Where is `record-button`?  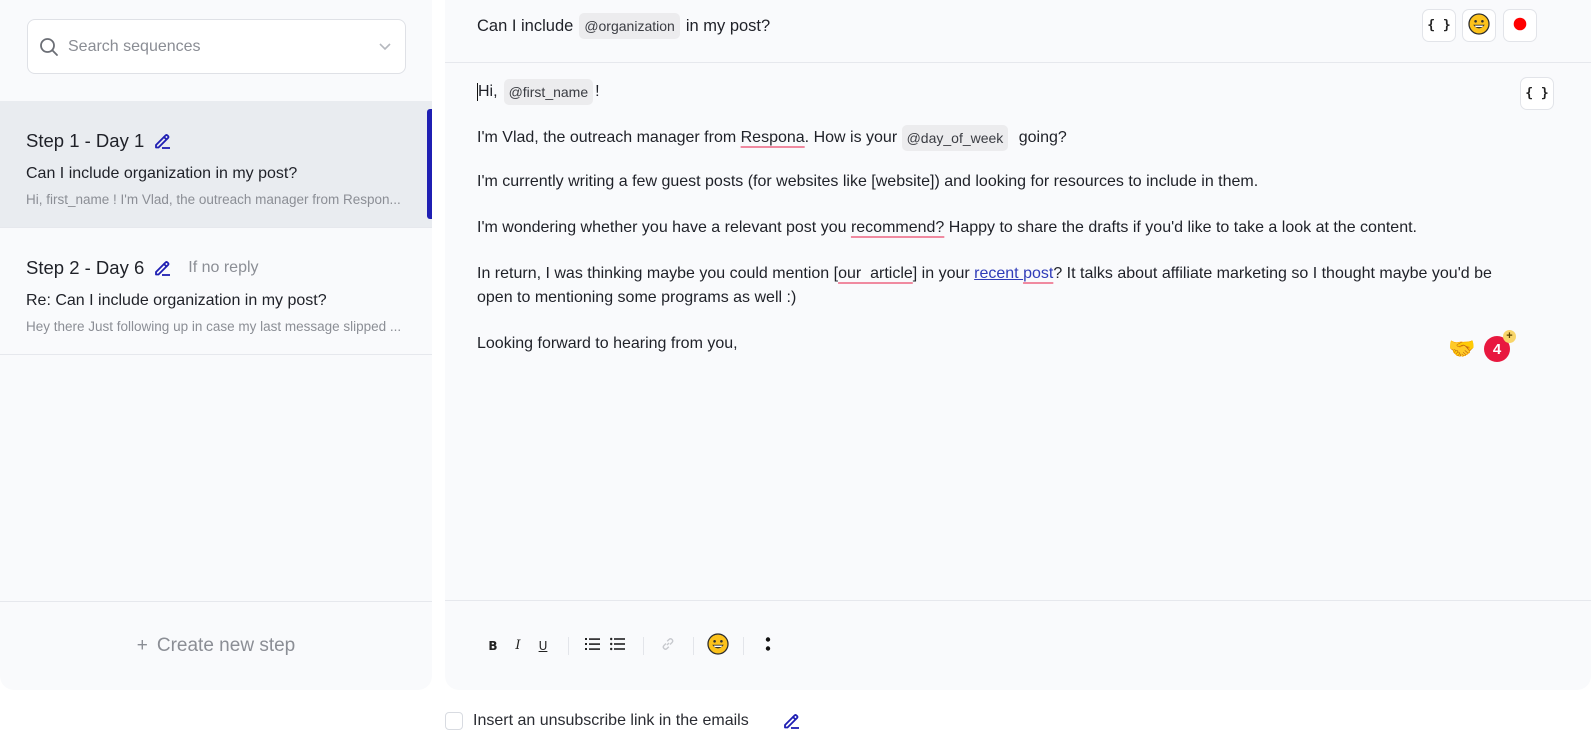
record-button is located at coordinates (1520, 25).